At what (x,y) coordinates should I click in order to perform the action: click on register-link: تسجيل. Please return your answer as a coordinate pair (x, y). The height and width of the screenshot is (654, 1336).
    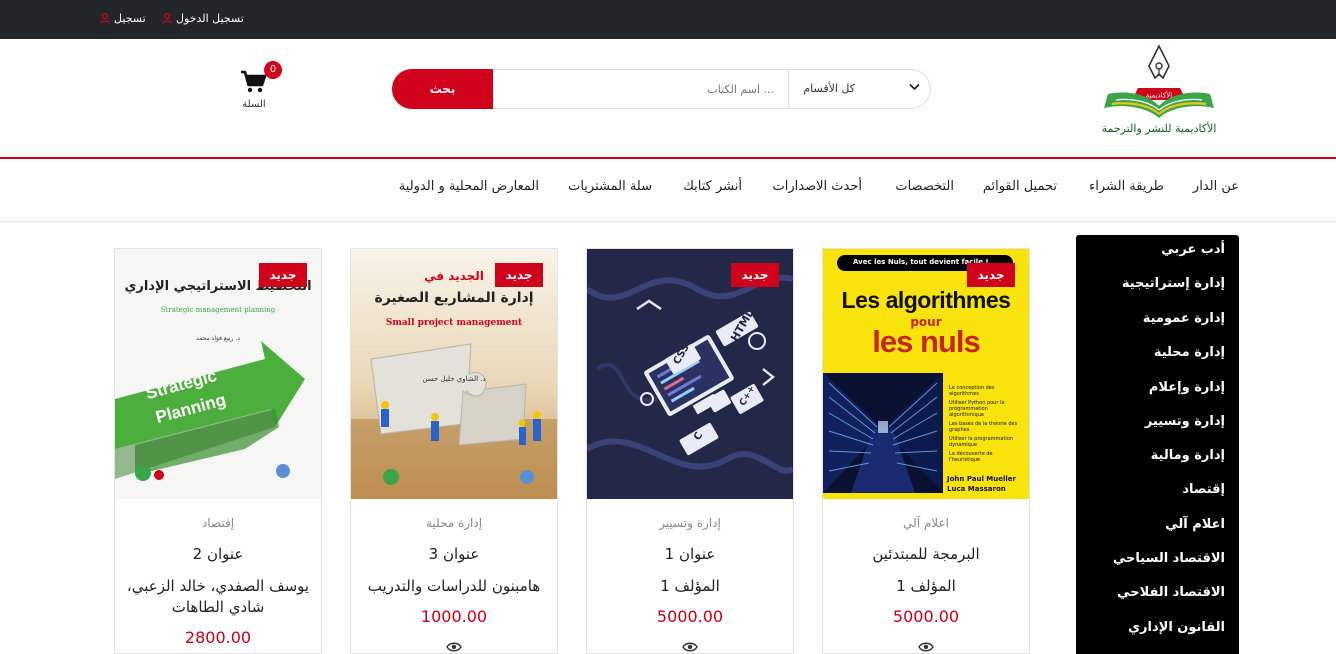
    Looking at the image, I should click on (123, 18).